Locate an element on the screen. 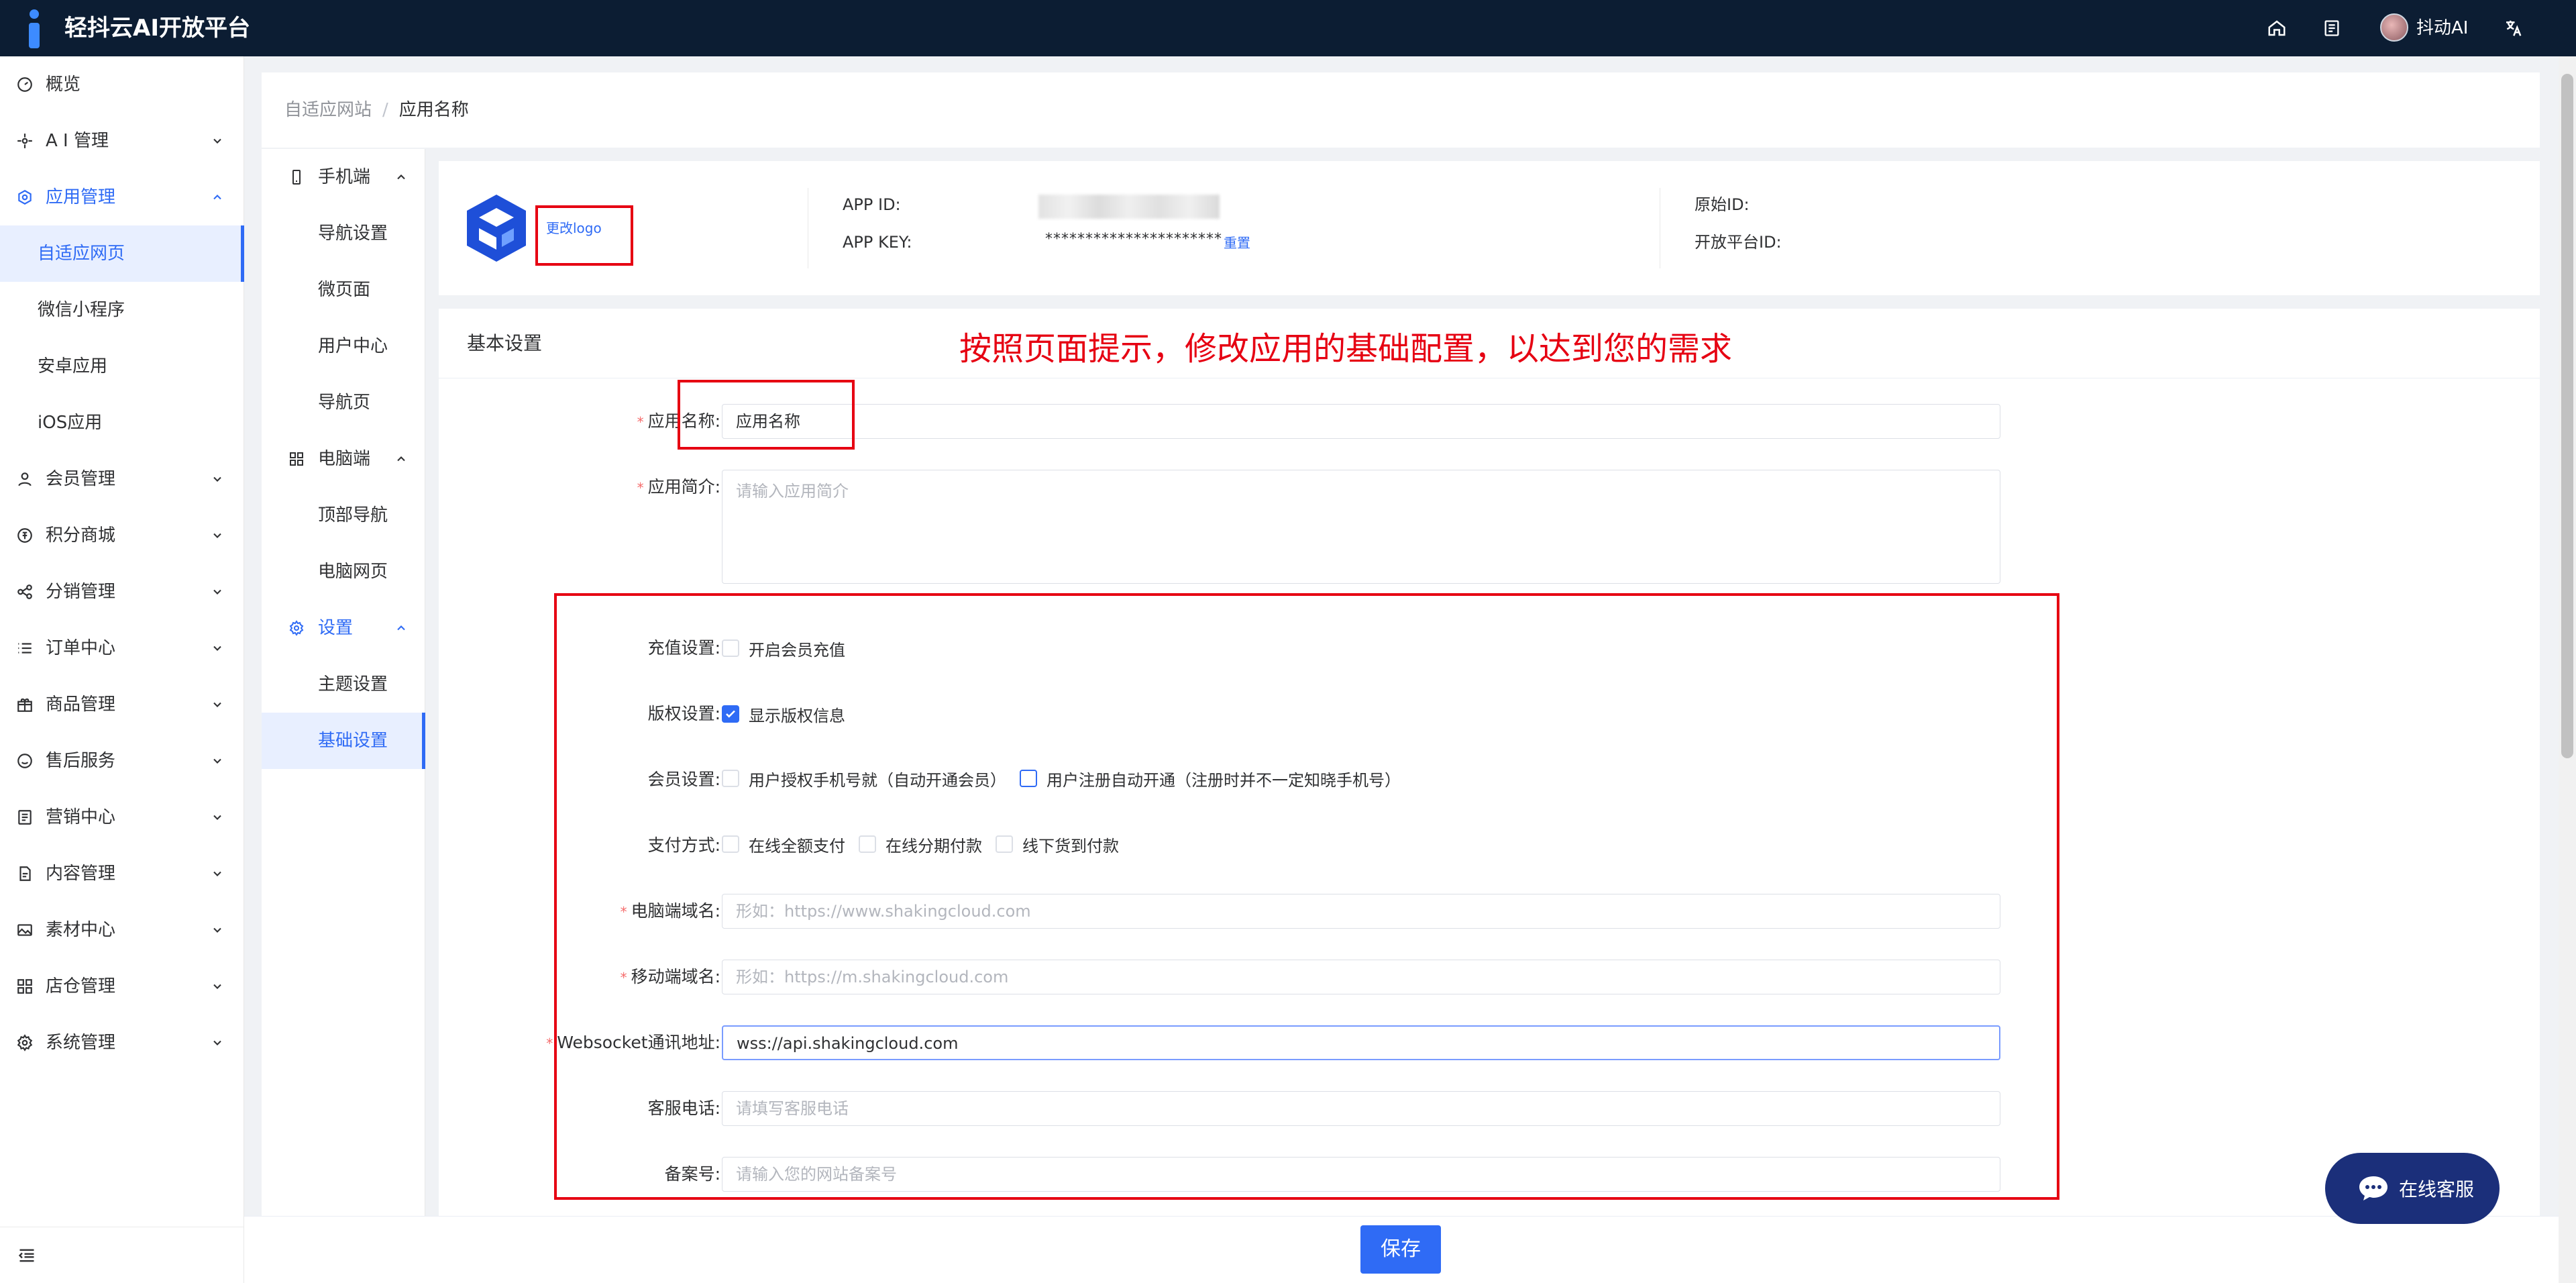 The width and height of the screenshot is (2576, 1283). app-name-input: 应用名称 is located at coordinates (1361, 421).